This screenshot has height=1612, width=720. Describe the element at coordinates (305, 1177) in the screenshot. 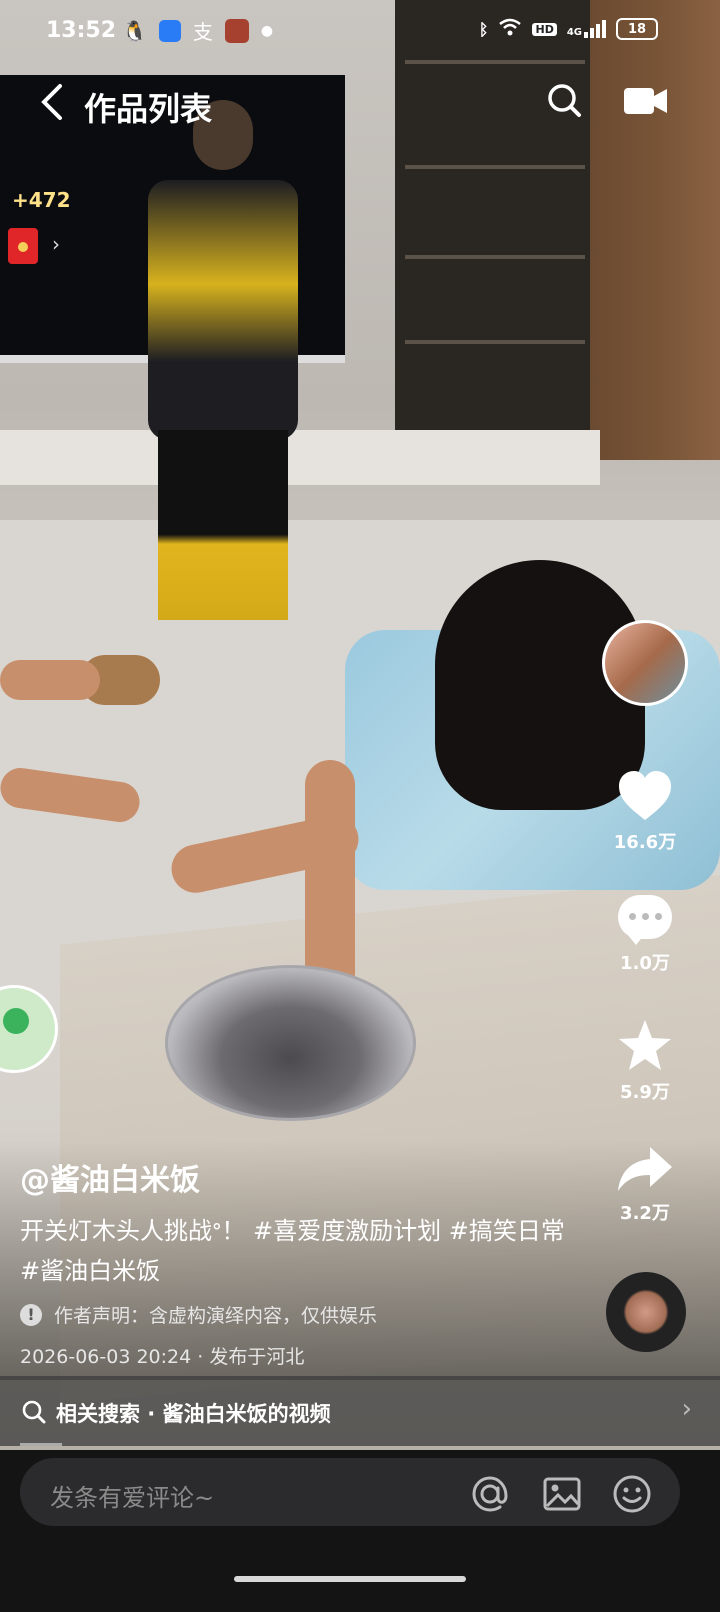

I see `author-name: @酱油白米饭` at that location.